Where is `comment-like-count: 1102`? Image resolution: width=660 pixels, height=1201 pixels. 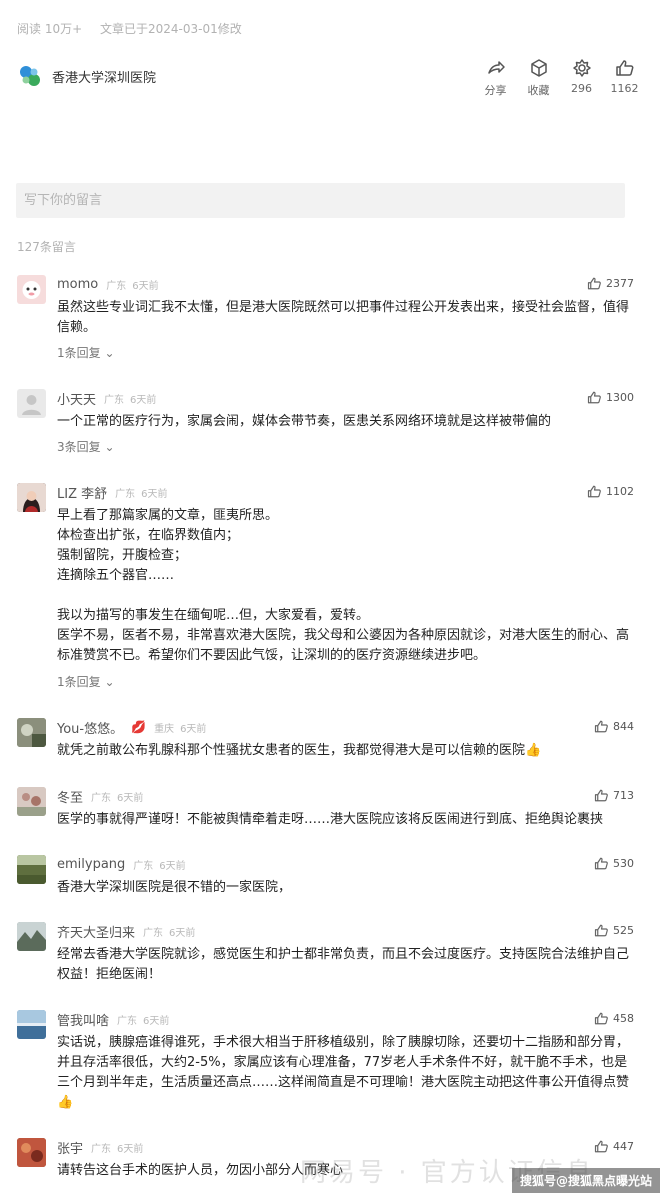 comment-like-count: 1102 is located at coordinates (620, 491).